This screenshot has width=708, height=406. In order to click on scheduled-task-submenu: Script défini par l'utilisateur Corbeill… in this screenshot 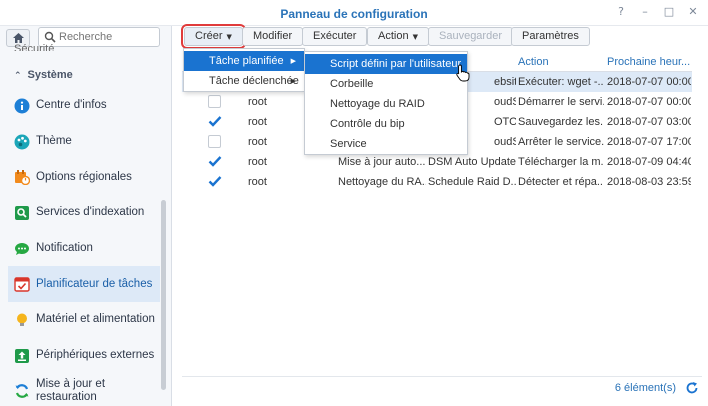, I will do `click(386, 103)`.